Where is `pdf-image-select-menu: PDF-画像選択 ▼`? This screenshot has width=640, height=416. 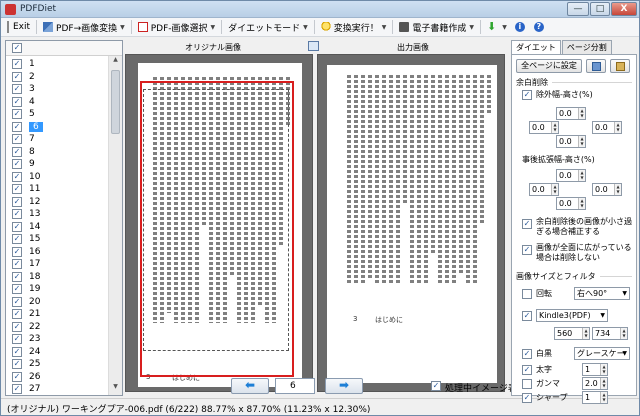
pdf-image-select-menu: PDF-画像選択 ▼ is located at coordinates (176, 27).